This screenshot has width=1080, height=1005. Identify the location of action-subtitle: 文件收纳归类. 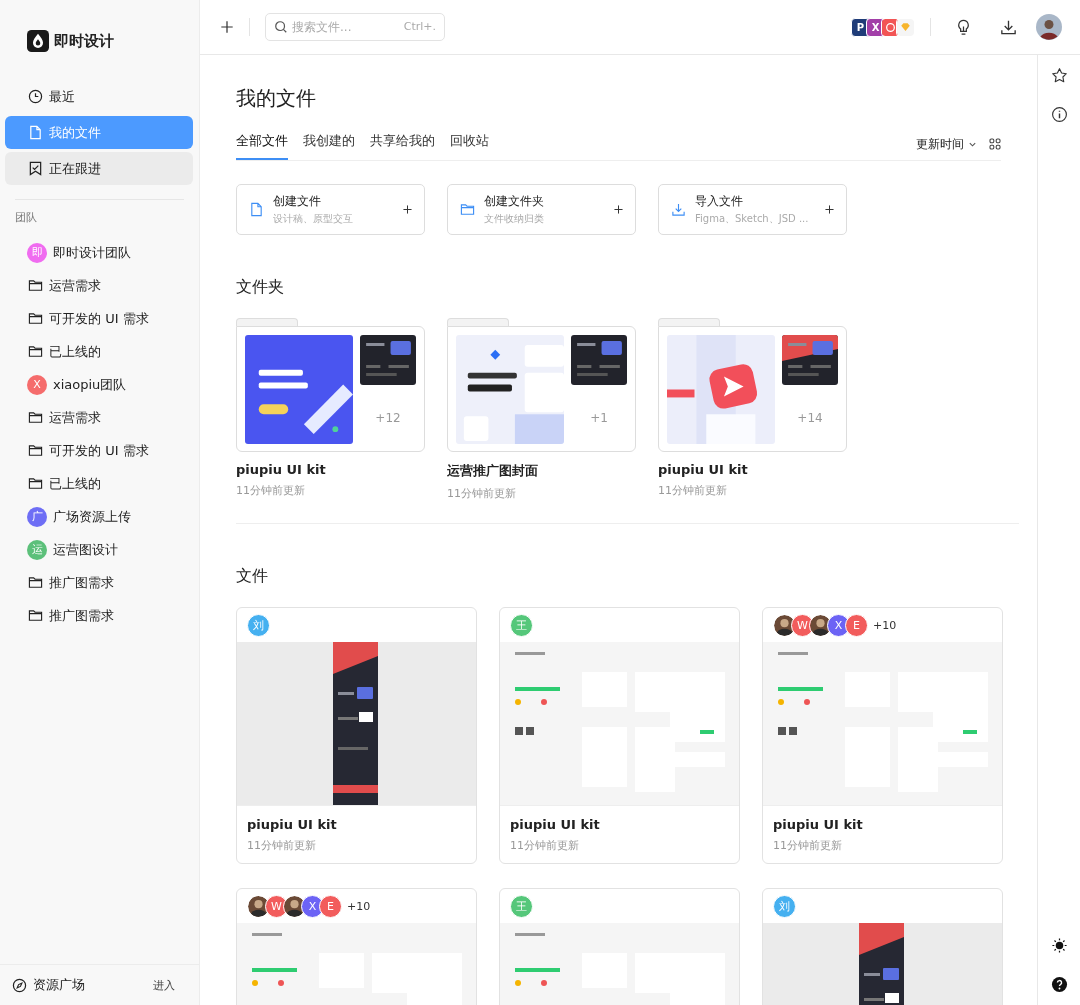
(514, 219).